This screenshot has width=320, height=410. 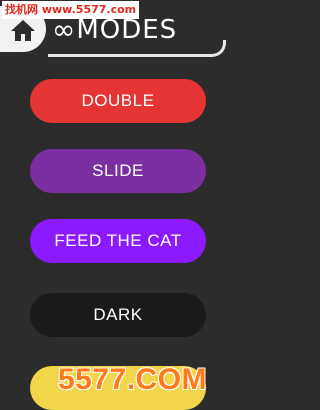 What do you see at coordinates (127, 30) in the screenshot?
I see `page-title: MODES` at bounding box center [127, 30].